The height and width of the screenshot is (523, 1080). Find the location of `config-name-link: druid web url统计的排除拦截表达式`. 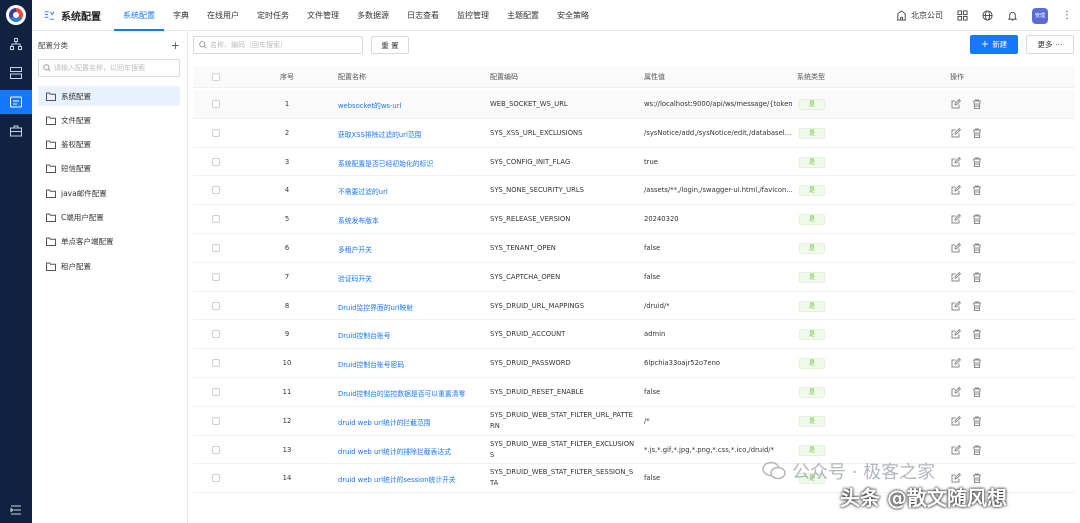

config-name-link: druid web url统计的排除拦截表达式 is located at coordinates (394, 451).